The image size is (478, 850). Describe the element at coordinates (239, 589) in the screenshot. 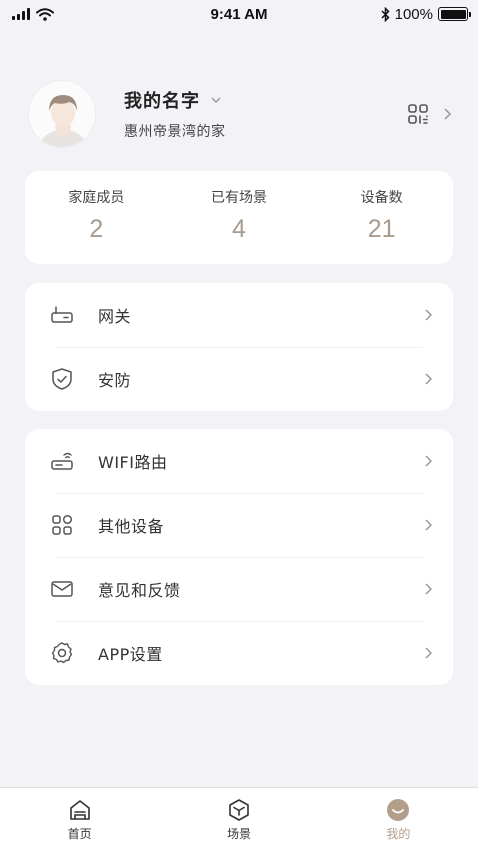

I see `menu-item-feedback: 意见和反馈` at that location.